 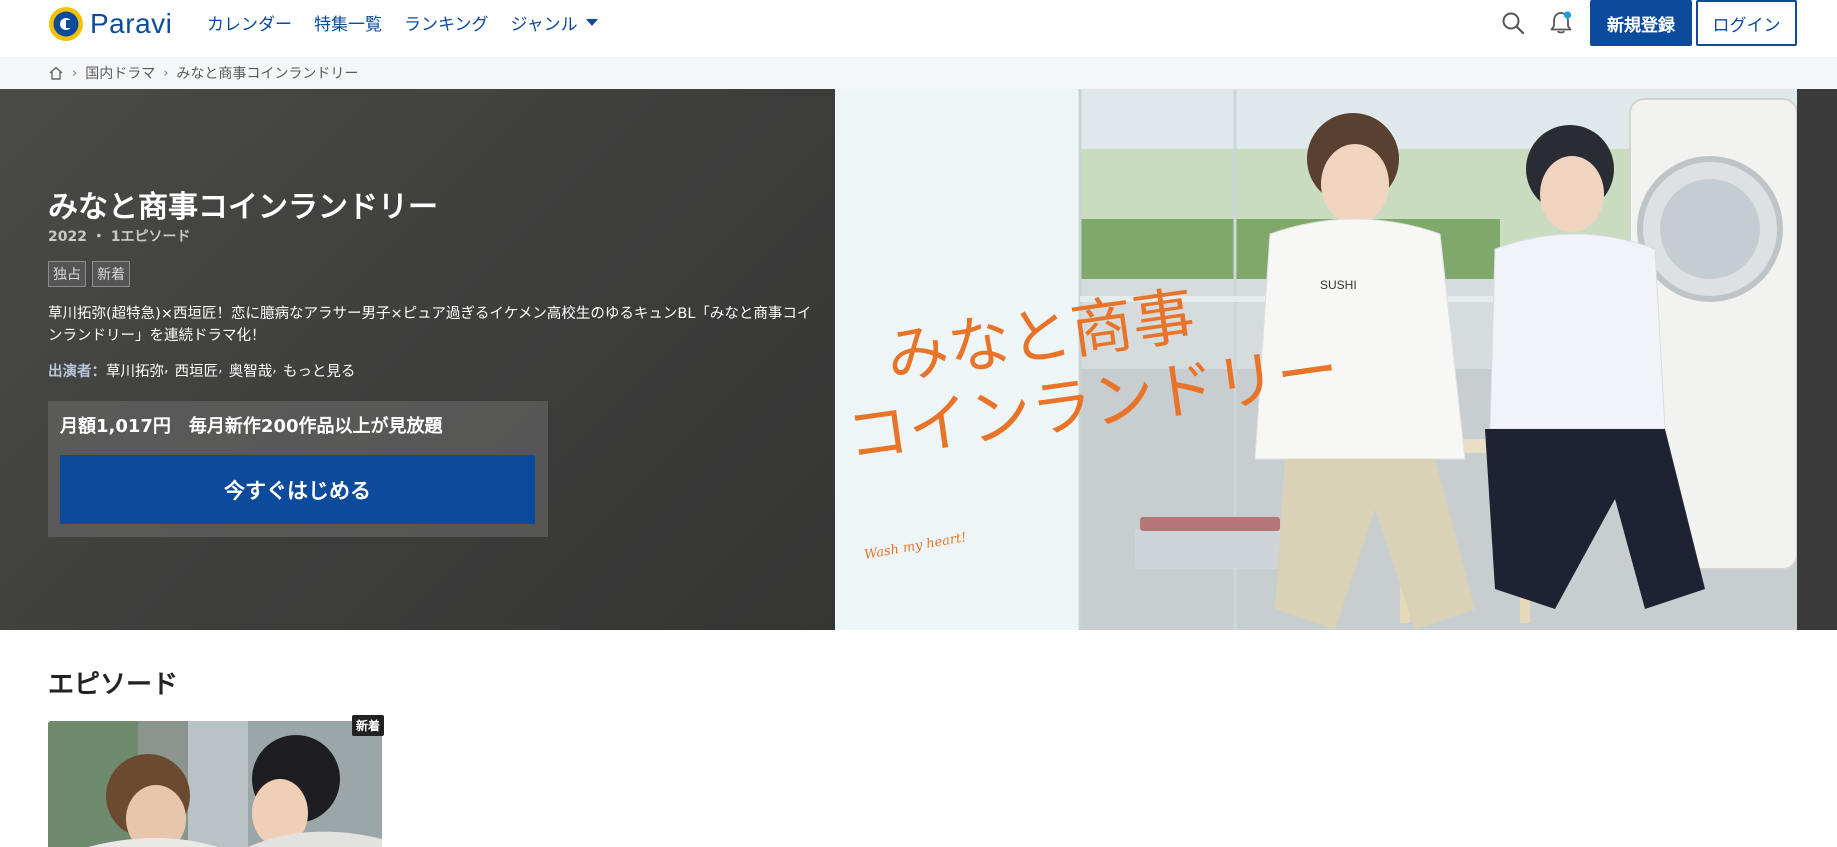 I want to click on bell-icon, so click(x=1561, y=22).